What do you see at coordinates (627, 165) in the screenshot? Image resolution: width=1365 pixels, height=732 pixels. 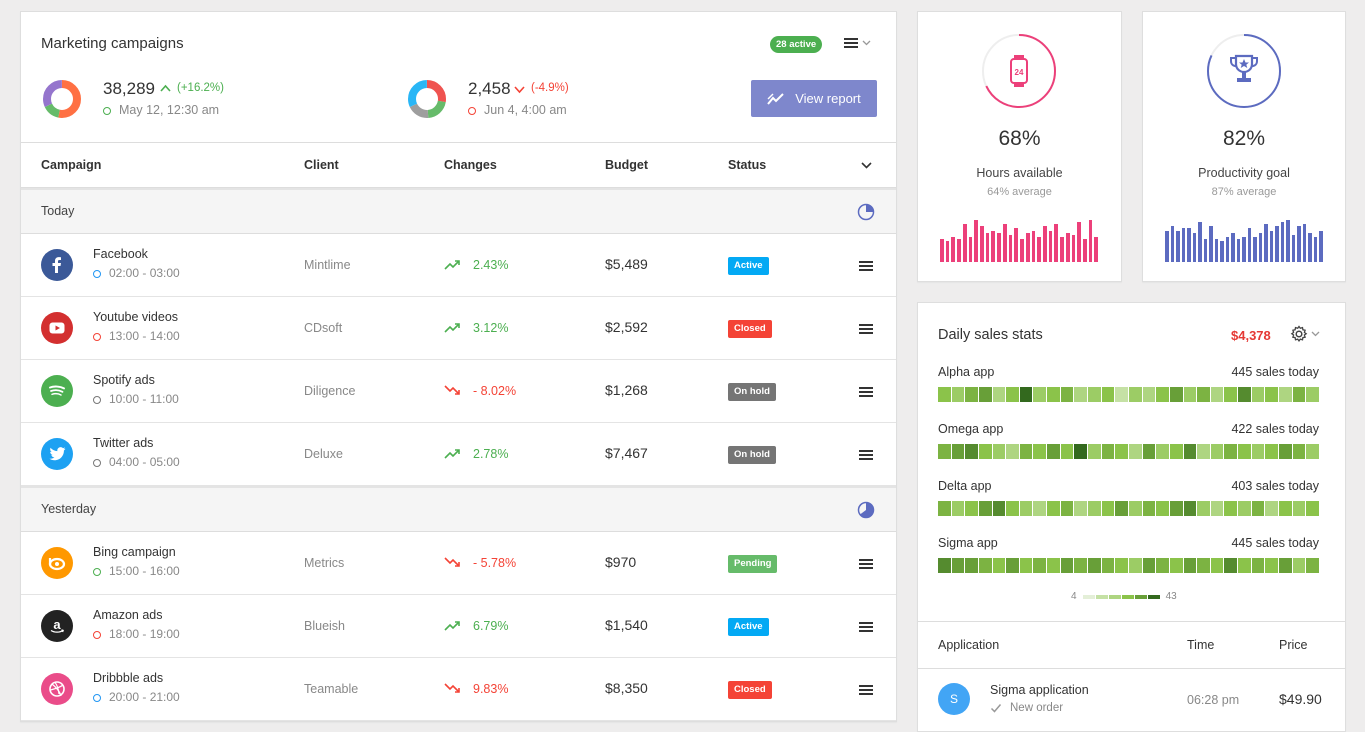 I see `column-budget: Budget` at bounding box center [627, 165].